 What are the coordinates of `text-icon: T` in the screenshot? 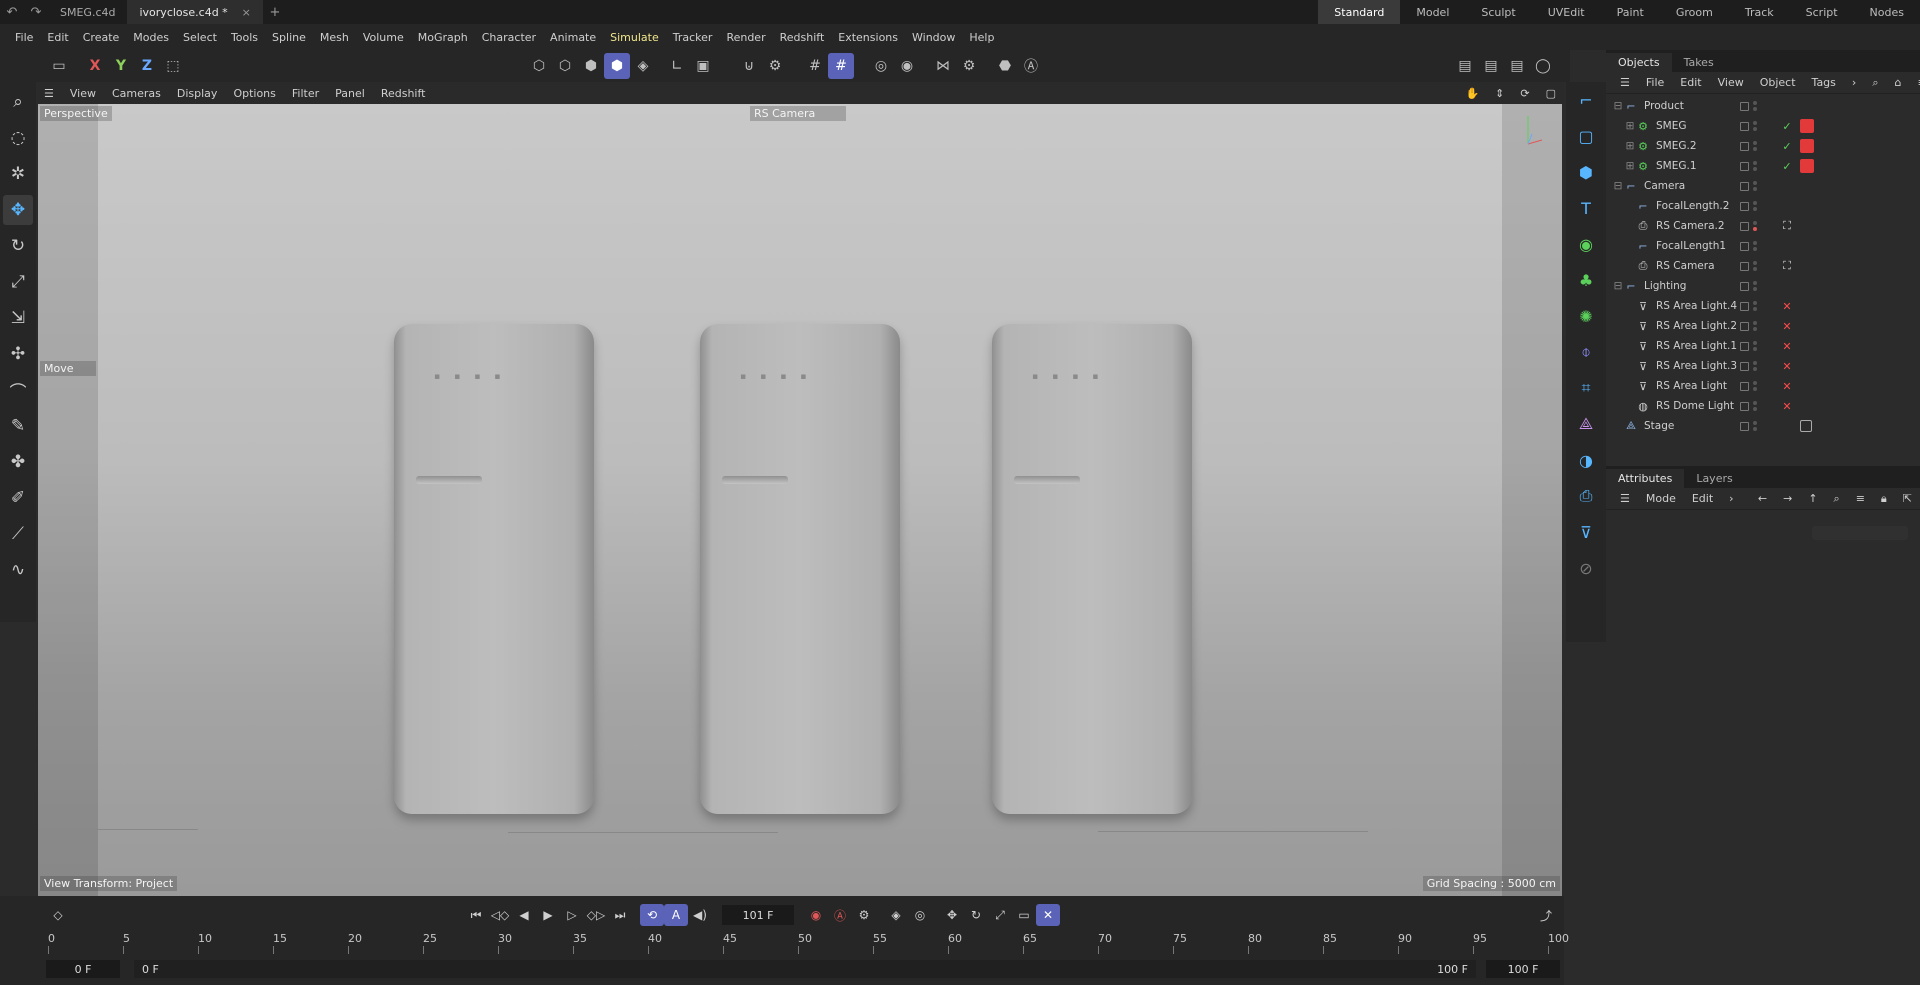 It's located at (1586, 208).